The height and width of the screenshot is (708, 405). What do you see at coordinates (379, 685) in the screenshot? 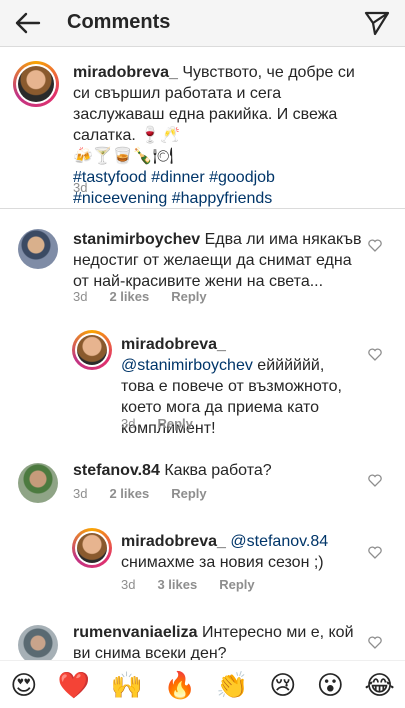
I see `tears-of-joy-emoji-button: 😂` at bounding box center [379, 685].